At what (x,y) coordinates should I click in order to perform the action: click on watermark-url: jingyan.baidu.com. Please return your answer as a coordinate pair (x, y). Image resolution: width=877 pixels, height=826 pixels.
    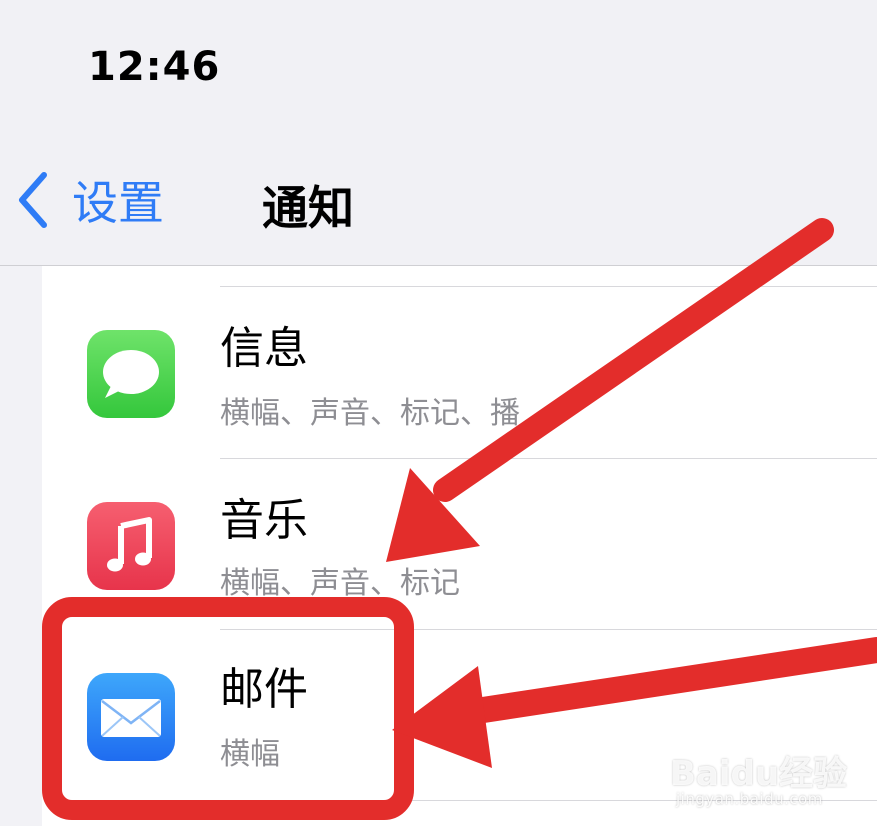
    Looking at the image, I should click on (749, 799).